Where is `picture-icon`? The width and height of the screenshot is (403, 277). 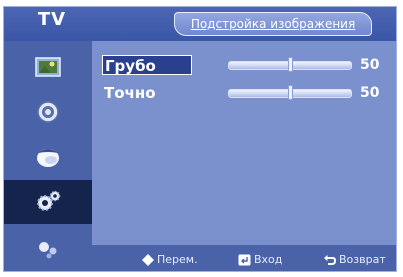 picture-icon is located at coordinates (48, 67).